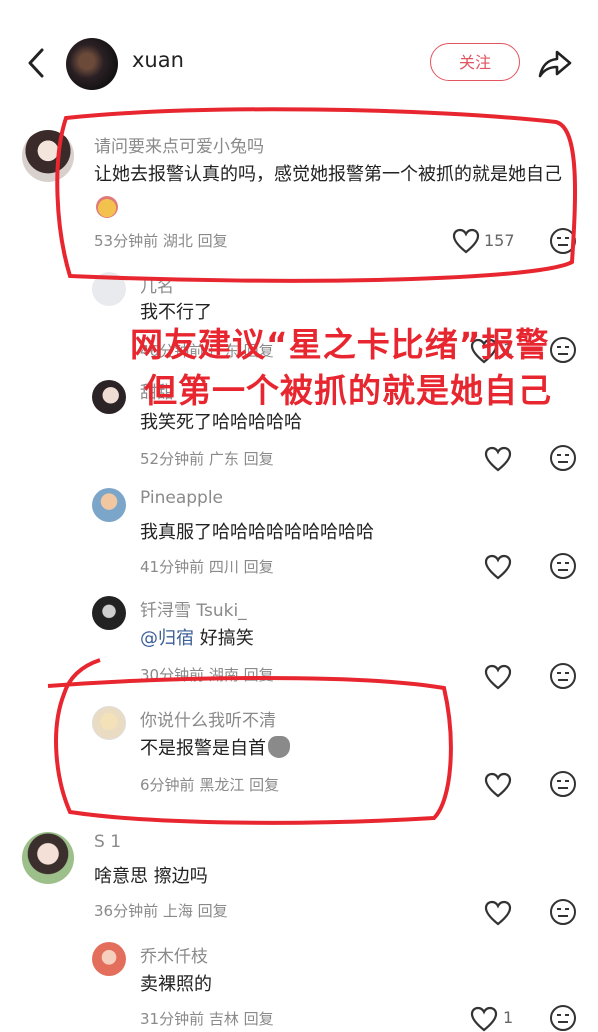  Describe the element at coordinates (223, 1019) in the screenshot. I see `comment-location: 吉林` at that location.